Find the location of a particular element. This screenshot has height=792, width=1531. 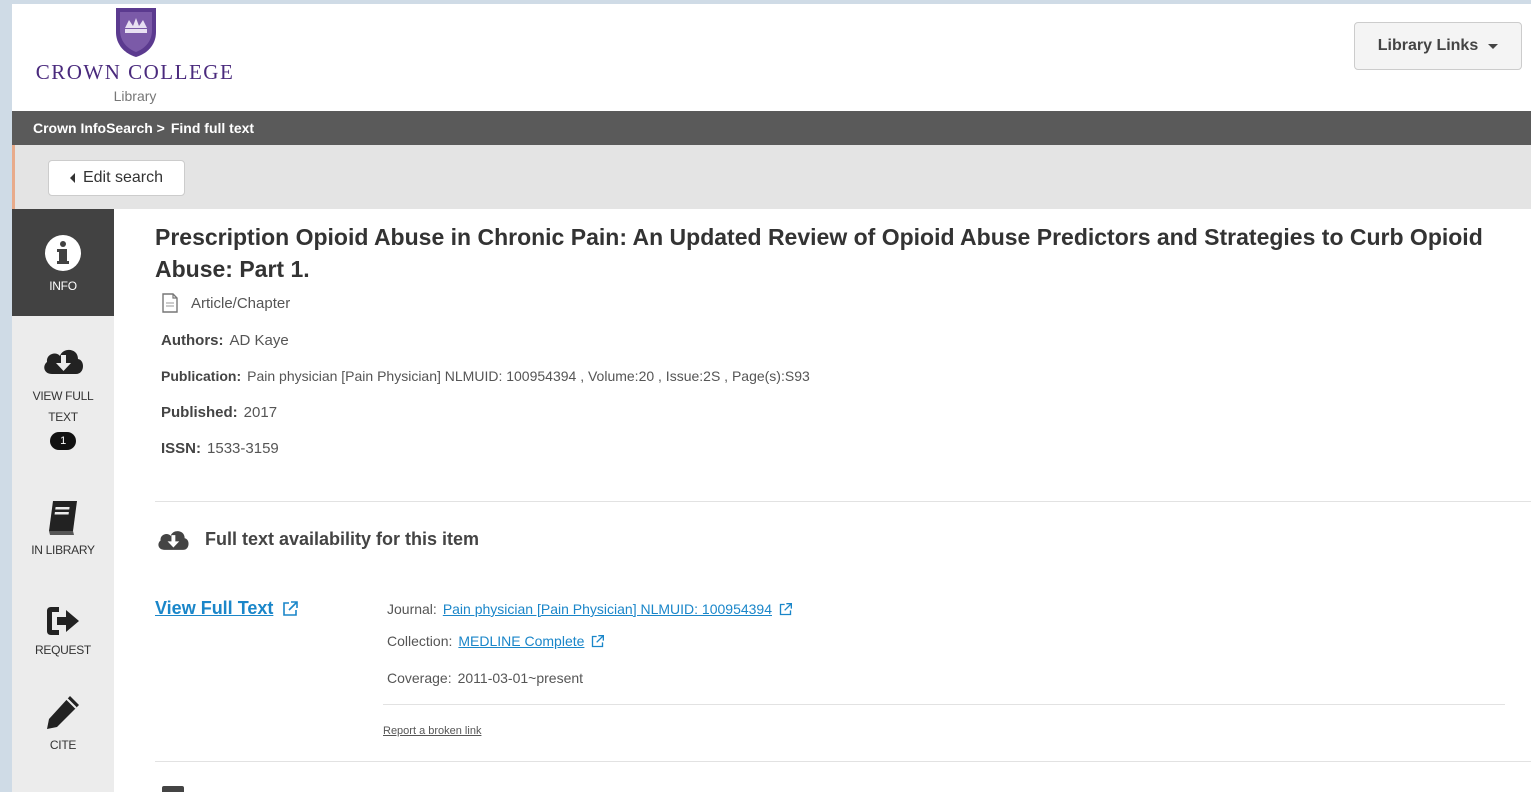

availability-heading-text: Full text availability for this item is located at coordinates (342, 538).